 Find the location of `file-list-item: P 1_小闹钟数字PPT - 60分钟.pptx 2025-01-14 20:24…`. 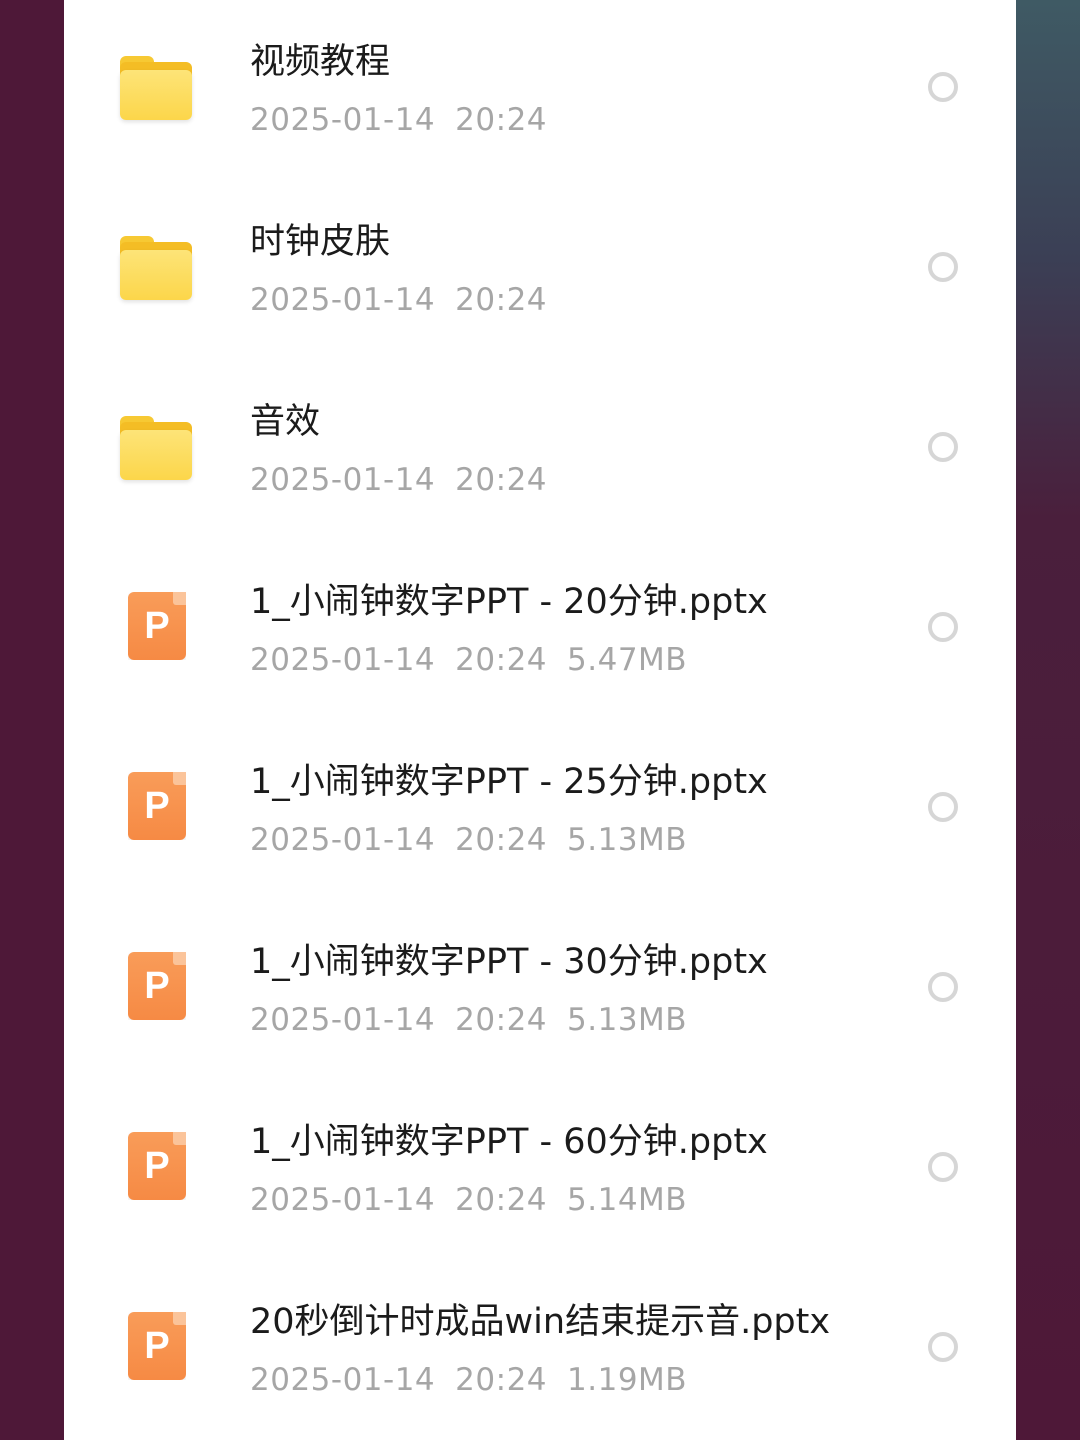

file-list-item: P 1_小闹钟数字PPT - 60分钟.pptx 2025-01-14 20:24… is located at coordinates (540, 1170).